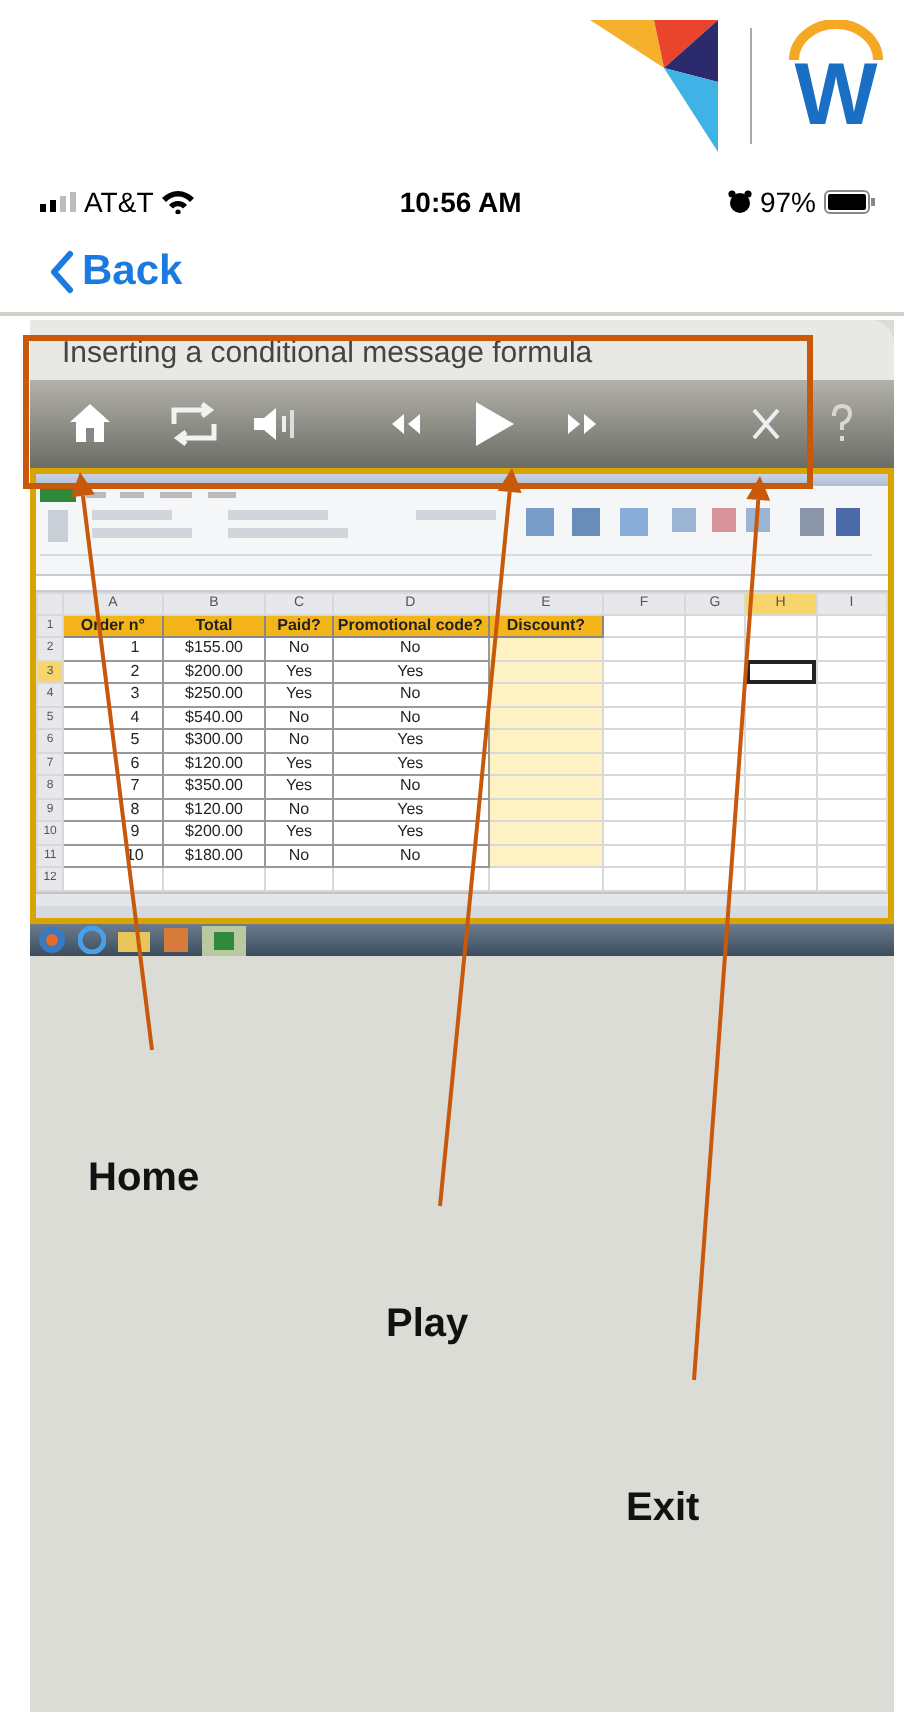  Describe the element at coordinates (144, 1179) in the screenshot. I see `annotation-label: Home` at that location.